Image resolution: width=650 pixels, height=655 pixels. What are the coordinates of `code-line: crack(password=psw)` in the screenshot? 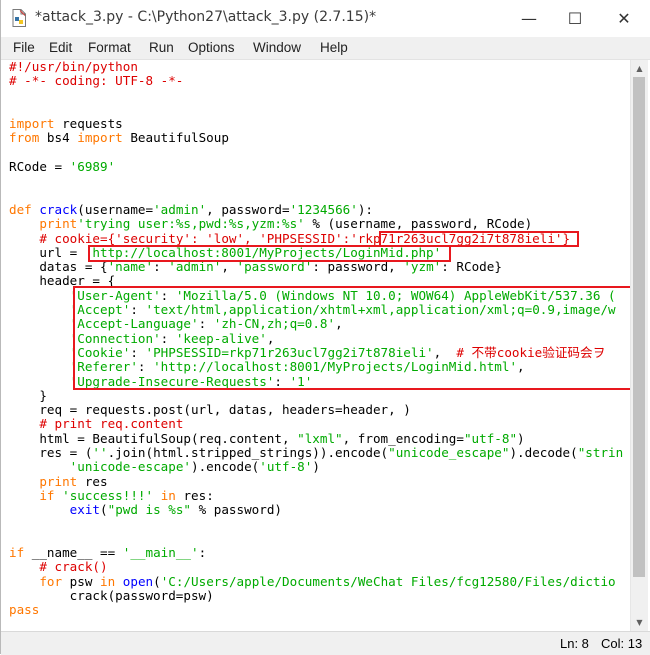 It's located at (319, 595).